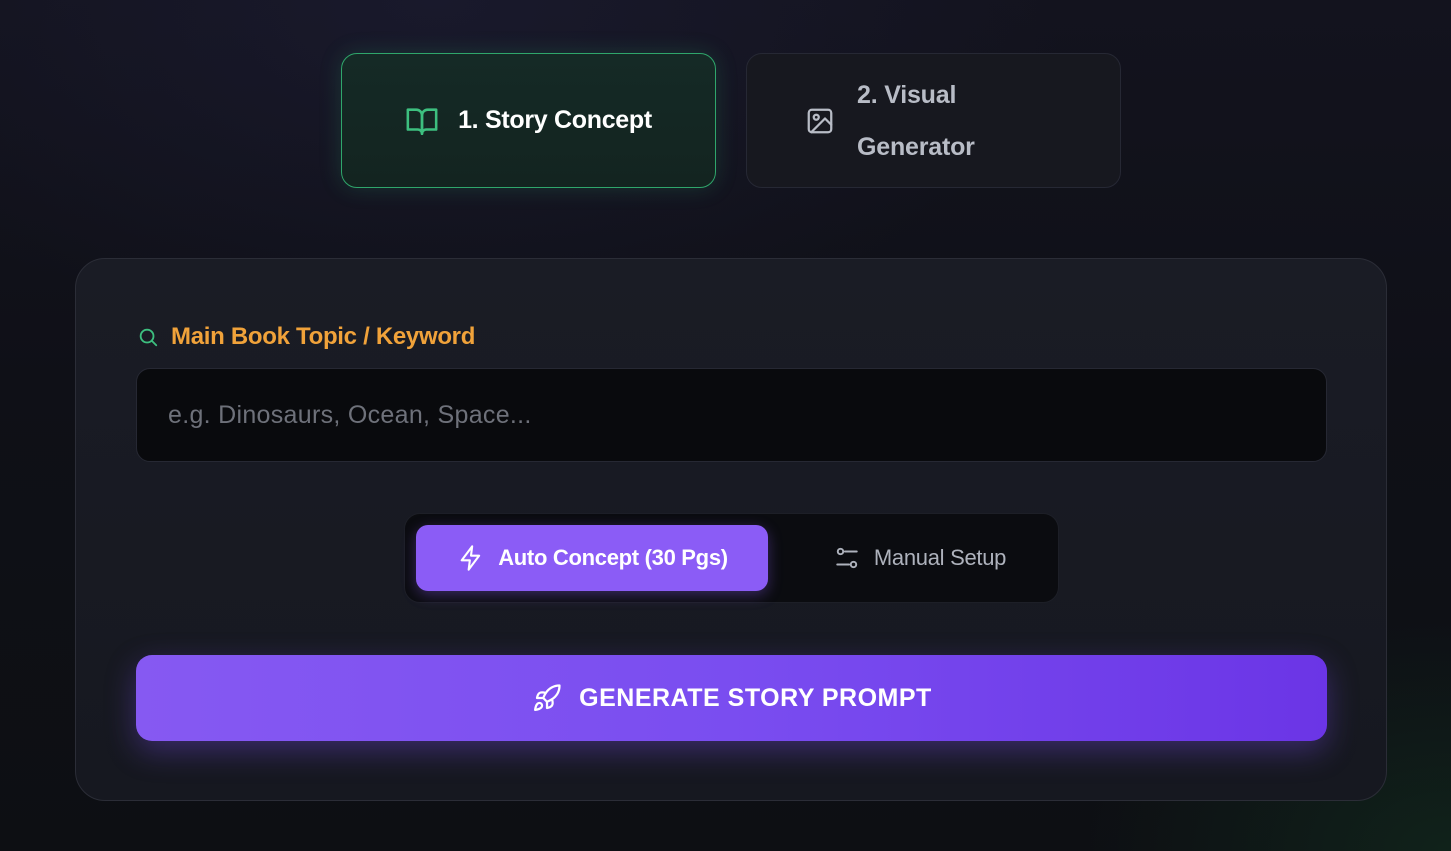 This screenshot has height=851, width=1451. I want to click on manual-setup-label: Manual Setup, so click(940, 557).